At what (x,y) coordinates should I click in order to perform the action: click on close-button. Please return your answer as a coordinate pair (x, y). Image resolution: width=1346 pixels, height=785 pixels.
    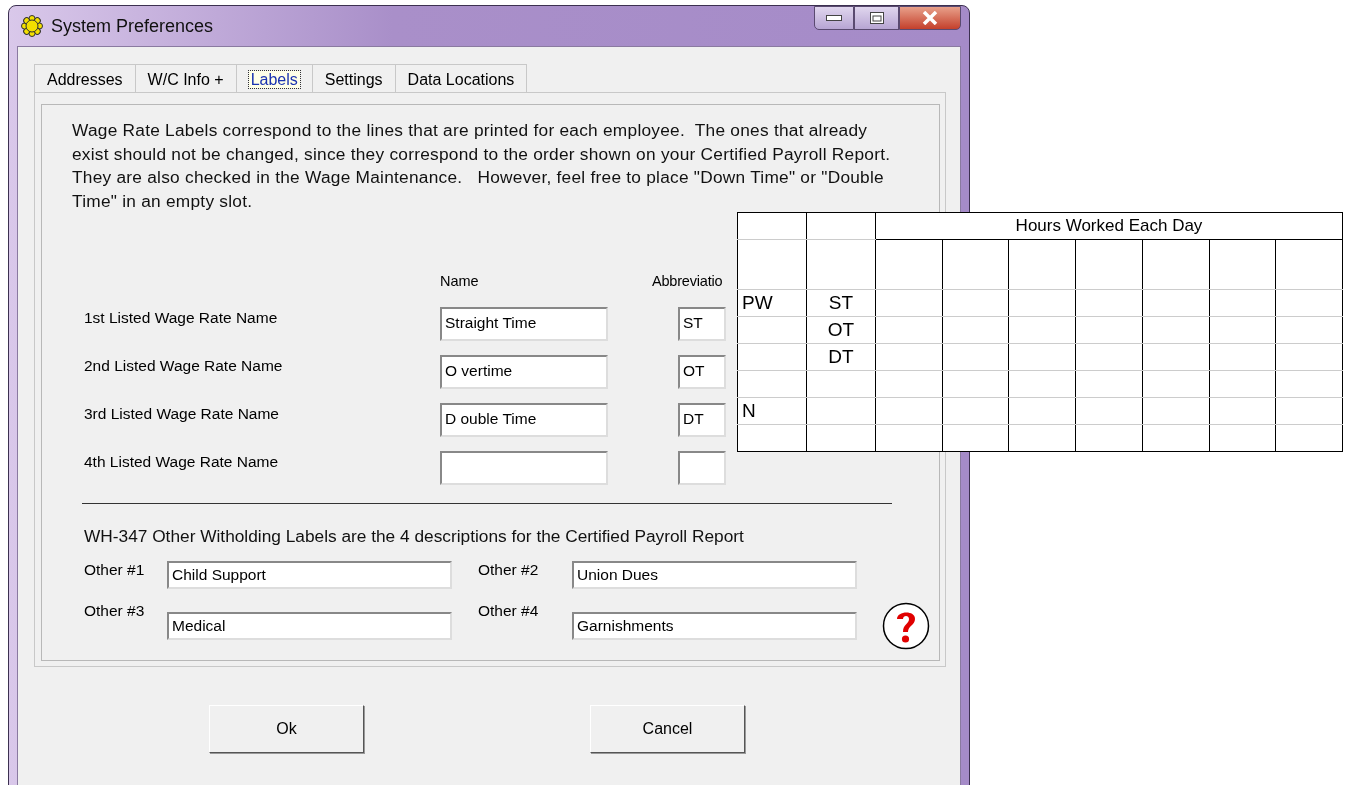
    Looking at the image, I should click on (930, 18).